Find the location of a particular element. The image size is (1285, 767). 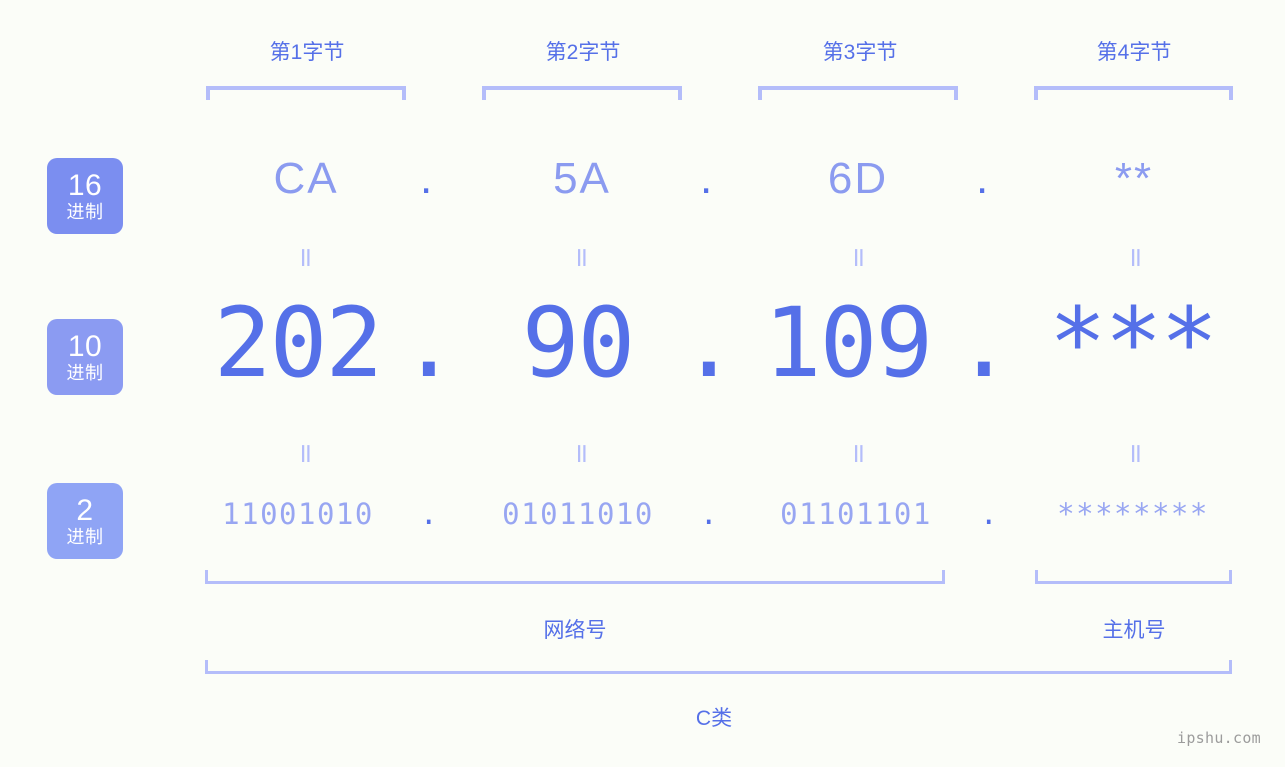

bin-octet-1: 11001010 is located at coordinates (298, 514).